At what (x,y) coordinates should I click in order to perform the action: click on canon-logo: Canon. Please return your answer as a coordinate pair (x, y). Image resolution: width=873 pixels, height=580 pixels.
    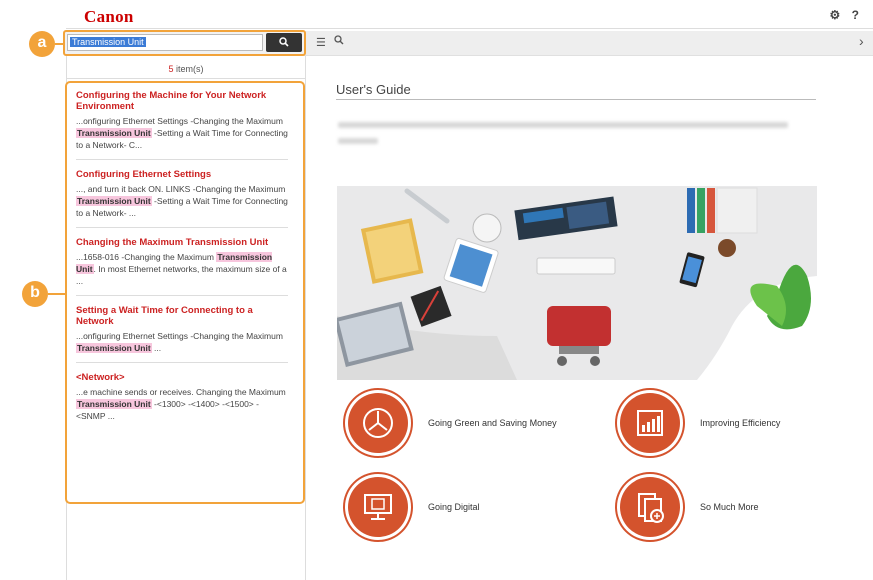
    Looking at the image, I should click on (109, 16).